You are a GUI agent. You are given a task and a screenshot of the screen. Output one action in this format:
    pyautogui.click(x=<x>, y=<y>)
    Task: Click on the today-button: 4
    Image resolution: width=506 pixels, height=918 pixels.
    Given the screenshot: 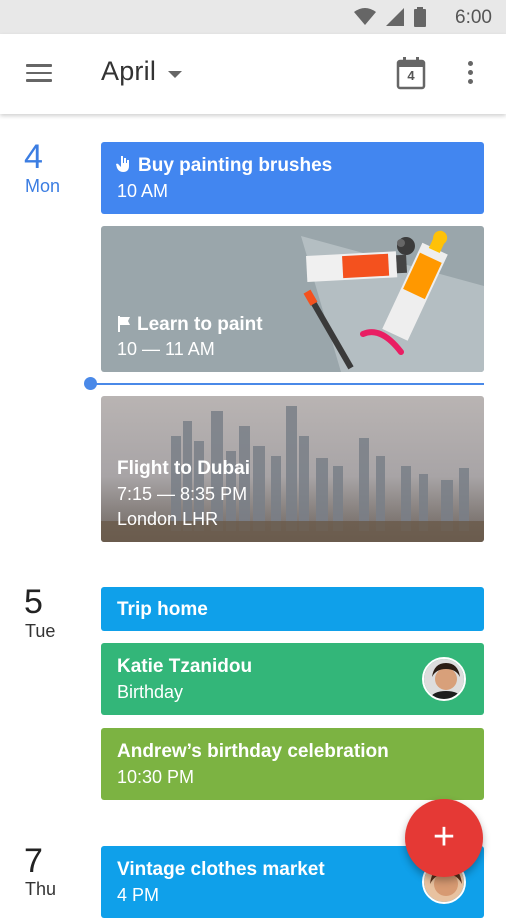 What is the action you would take?
    pyautogui.click(x=411, y=73)
    